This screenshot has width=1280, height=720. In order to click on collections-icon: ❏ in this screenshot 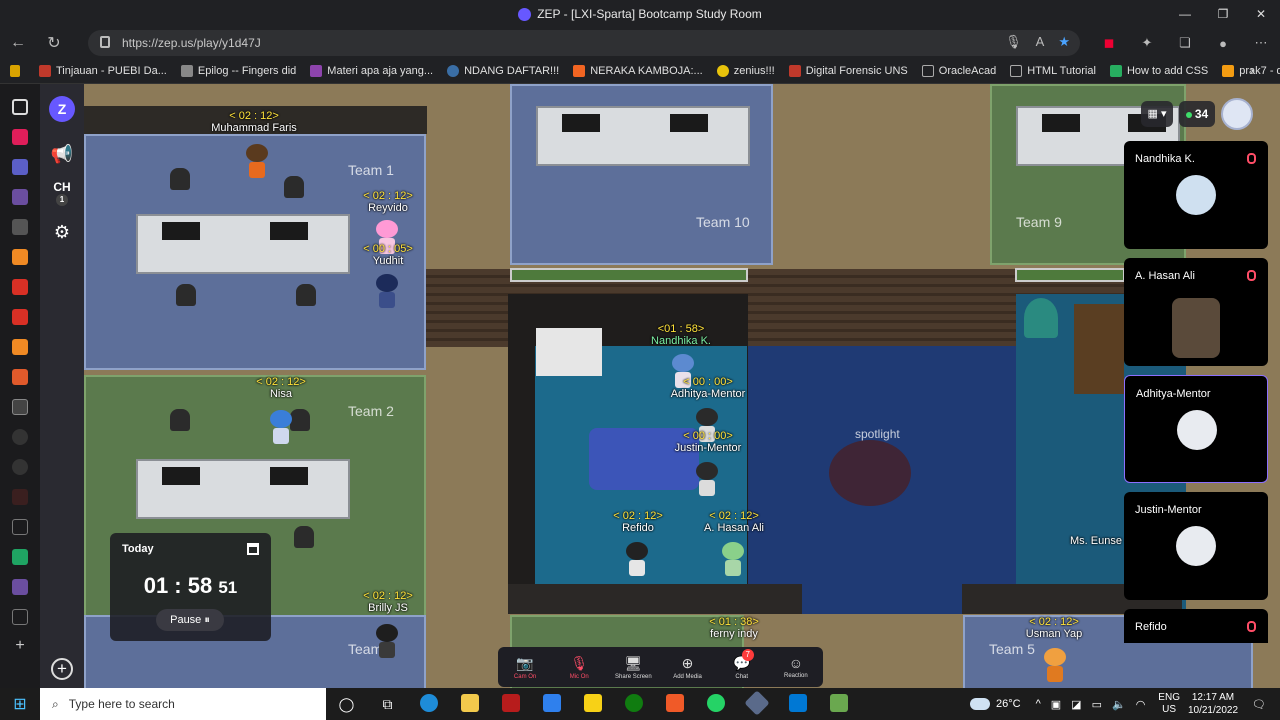, I will do `click(1185, 43)`.